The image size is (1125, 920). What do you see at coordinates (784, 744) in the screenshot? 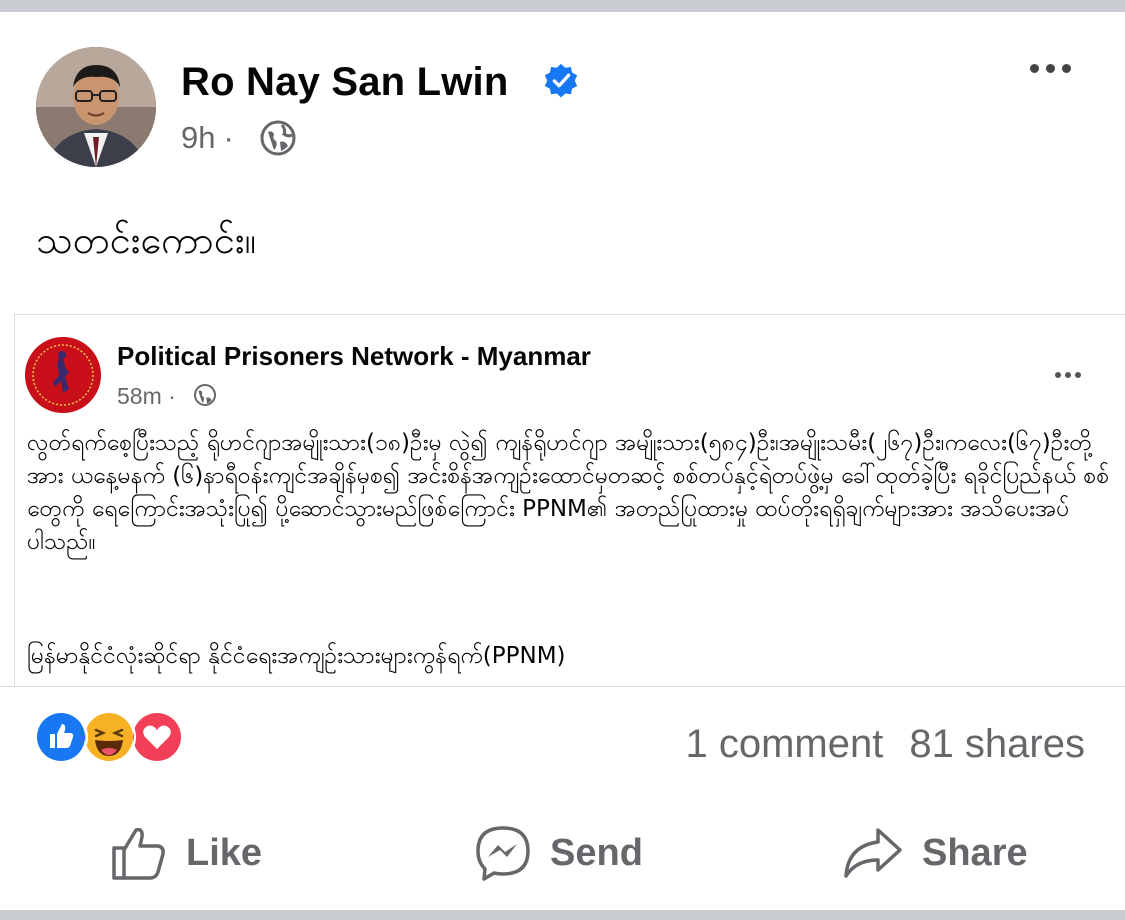
I see `comment-count: 1 comment` at bounding box center [784, 744].